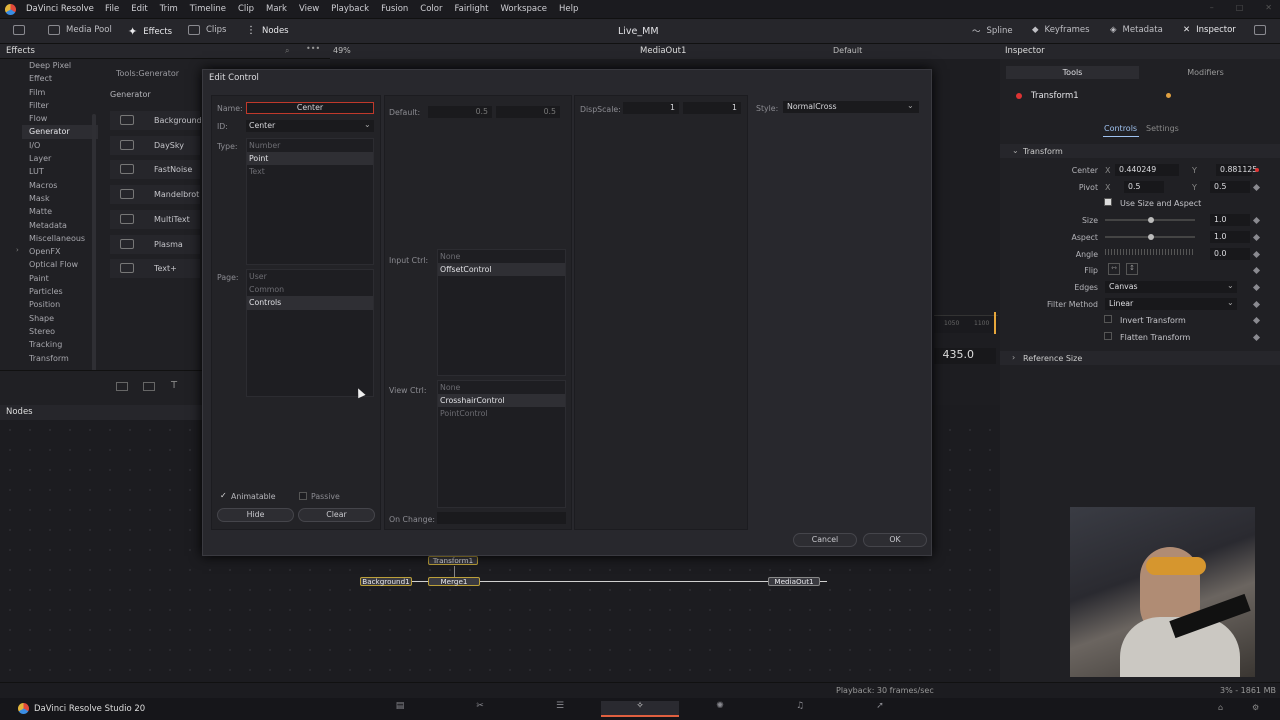  What do you see at coordinates (851, 107) in the screenshot?
I see `style-select: NormalCross` at bounding box center [851, 107].